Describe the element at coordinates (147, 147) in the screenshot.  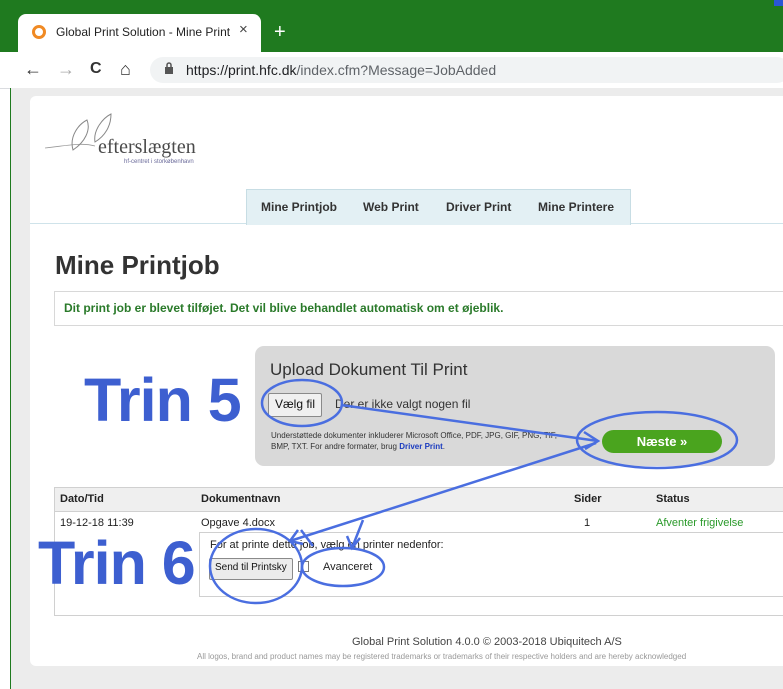
I see `logo-text: efterslægten` at that location.